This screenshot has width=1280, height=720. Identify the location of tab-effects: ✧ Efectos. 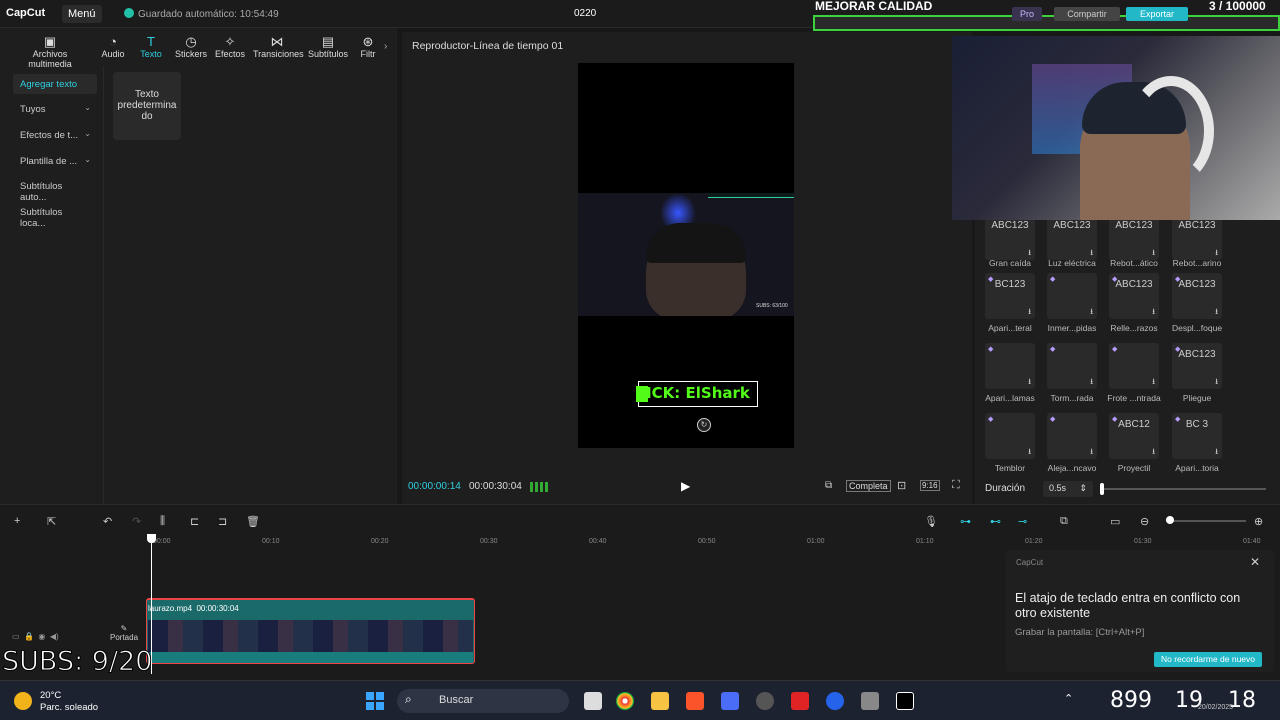
(230, 46).